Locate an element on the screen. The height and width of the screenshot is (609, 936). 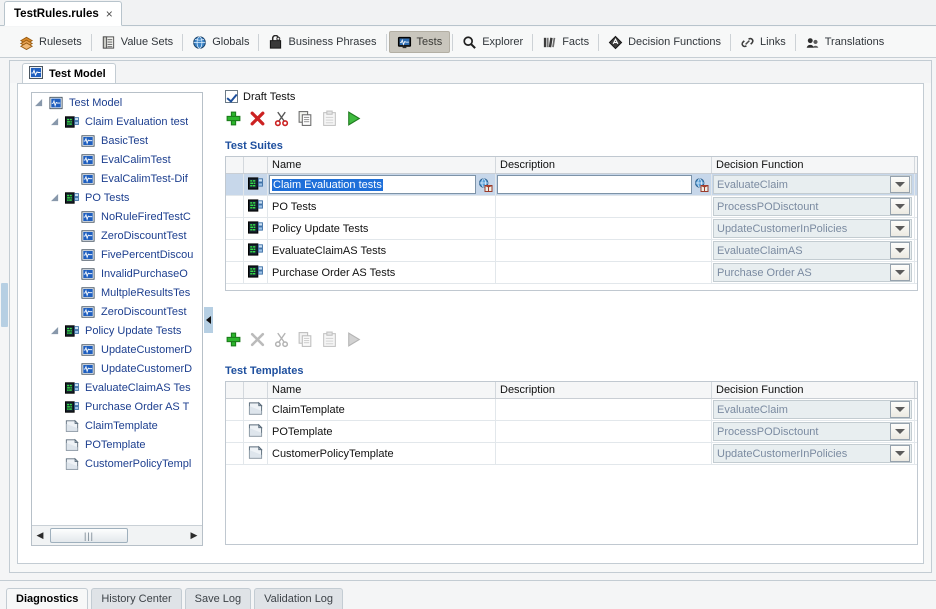
tree-item-evaluateclaimas-tes: EvaluateClaimAS Tes is located at coordinates (117, 387).